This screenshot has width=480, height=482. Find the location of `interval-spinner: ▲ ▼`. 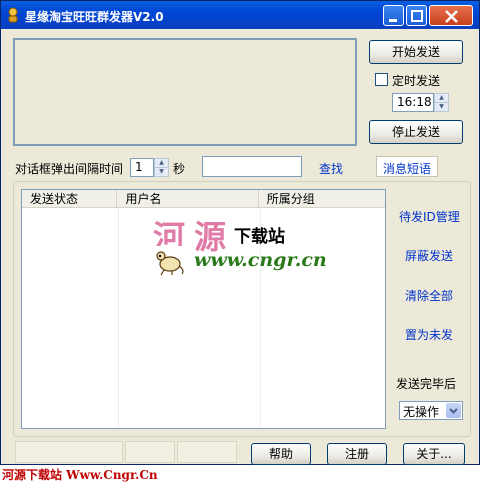

interval-spinner: ▲ ▼ is located at coordinates (161, 167).